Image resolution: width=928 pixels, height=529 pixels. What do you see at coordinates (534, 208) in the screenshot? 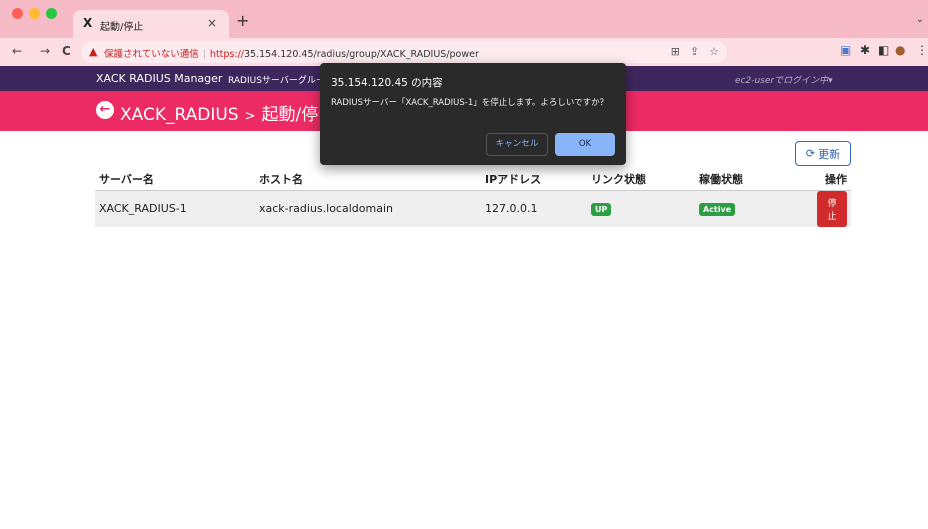
I see `cell-ip: 127.0.0.1` at bounding box center [534, 208].